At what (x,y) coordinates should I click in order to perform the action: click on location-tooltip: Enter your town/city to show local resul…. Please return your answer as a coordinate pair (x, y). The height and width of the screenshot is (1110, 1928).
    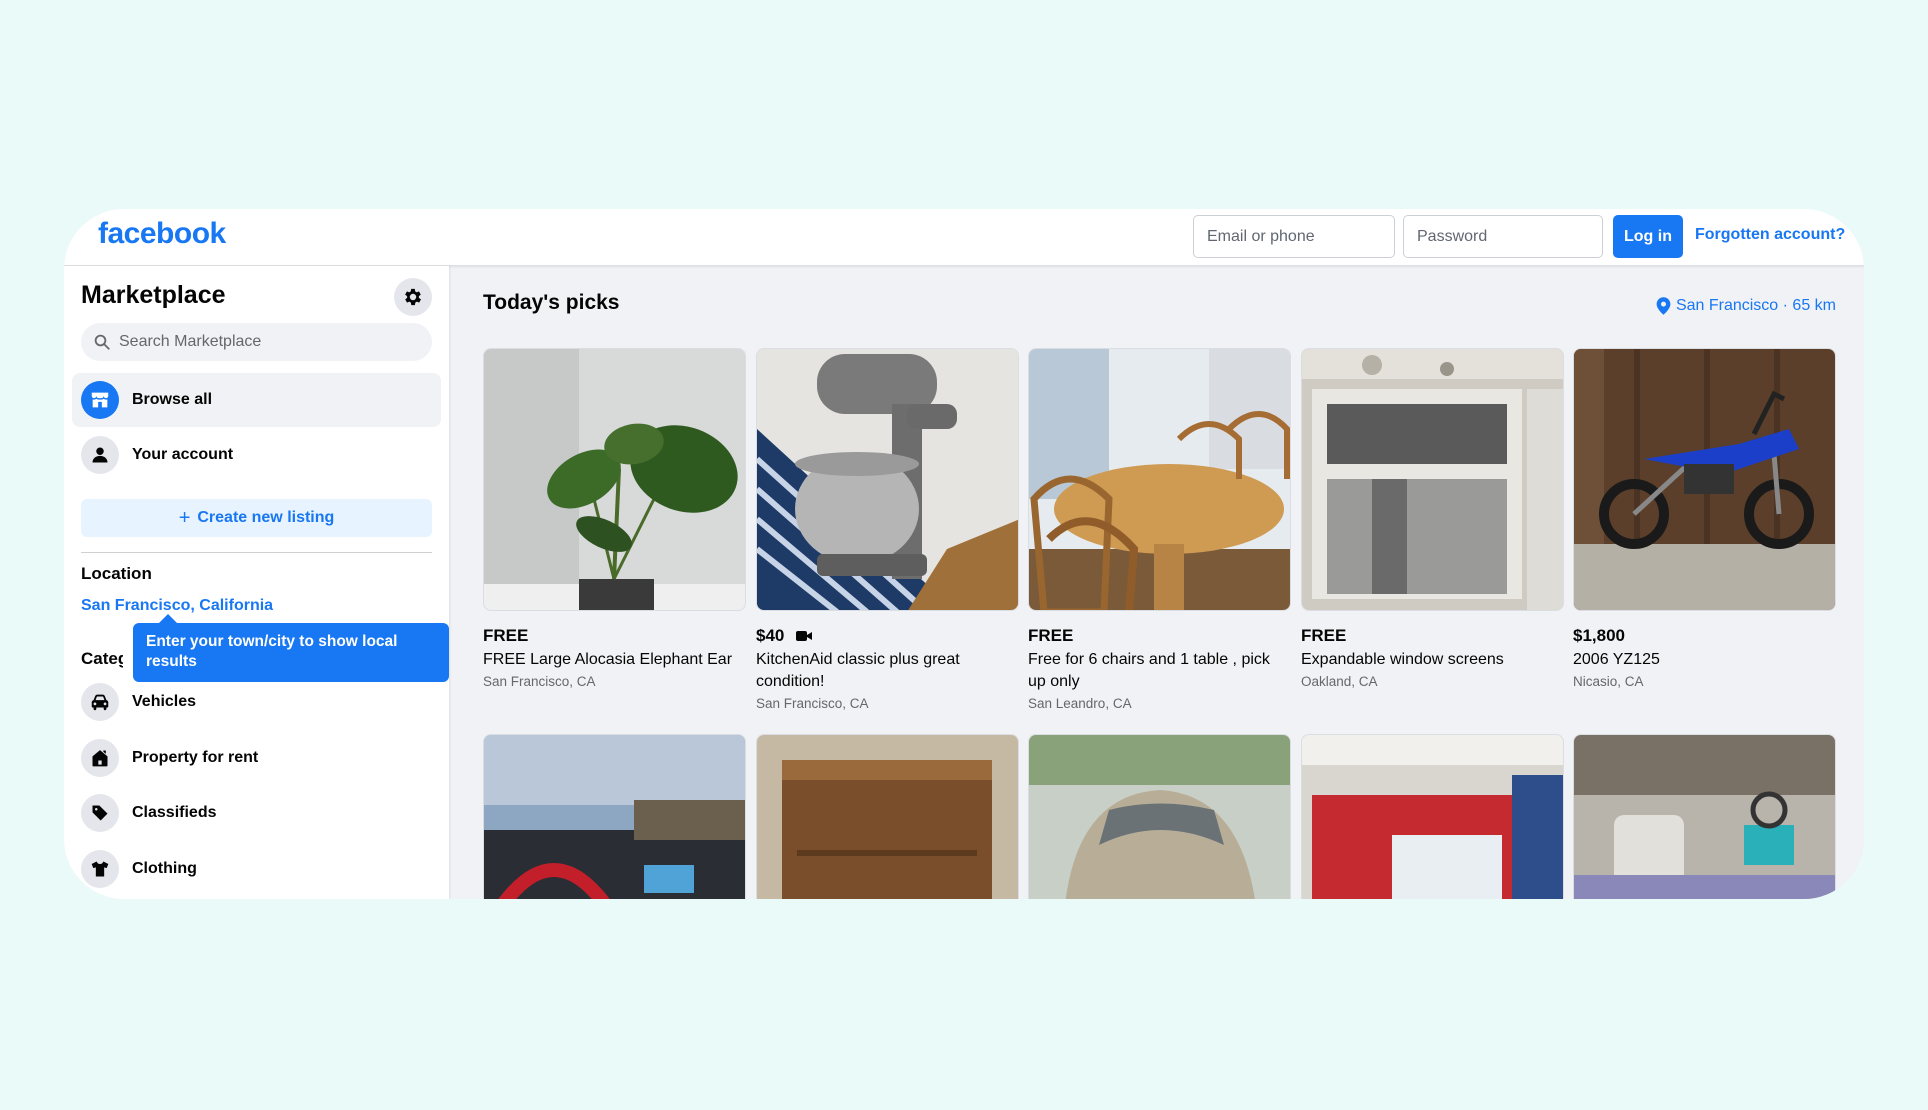
    Looking at the image, I should click on (291, 648).